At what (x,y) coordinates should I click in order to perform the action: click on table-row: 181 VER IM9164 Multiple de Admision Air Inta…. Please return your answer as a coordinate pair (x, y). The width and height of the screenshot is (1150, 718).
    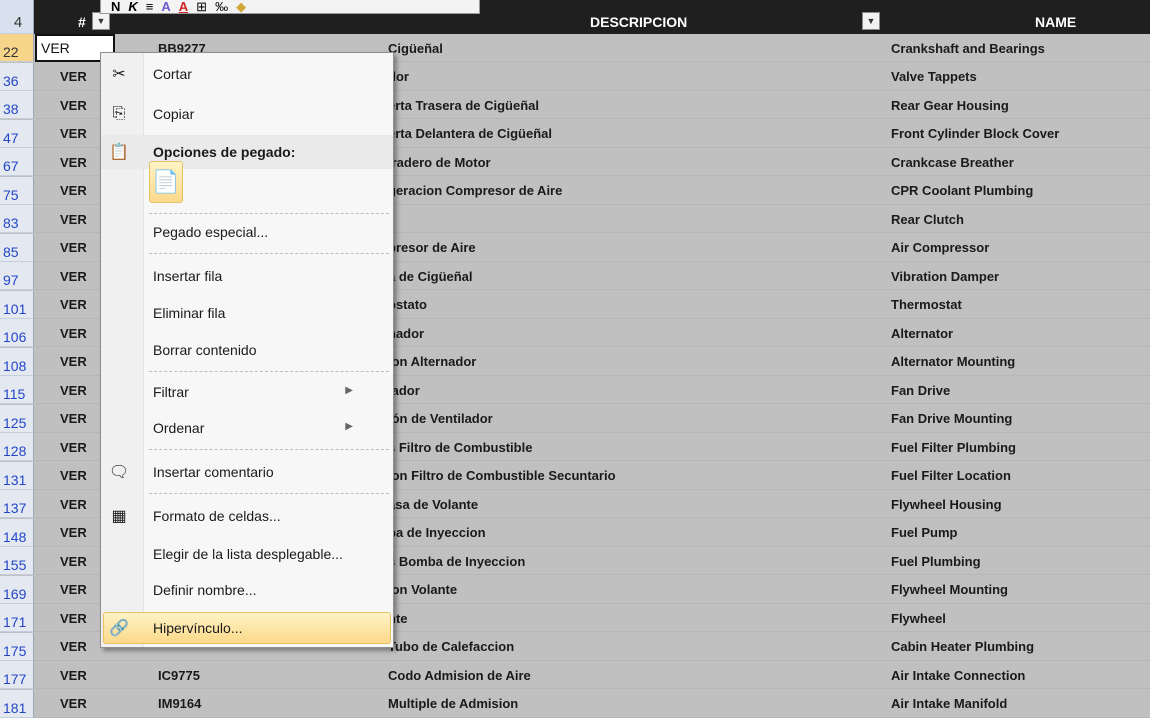
    Looking at the image, I should click on (575, 703).